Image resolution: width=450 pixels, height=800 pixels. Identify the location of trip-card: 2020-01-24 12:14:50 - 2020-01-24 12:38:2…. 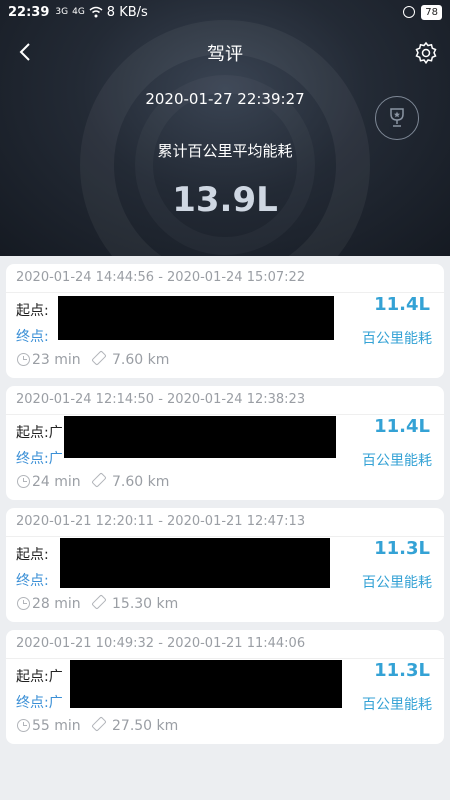
(225, 443).